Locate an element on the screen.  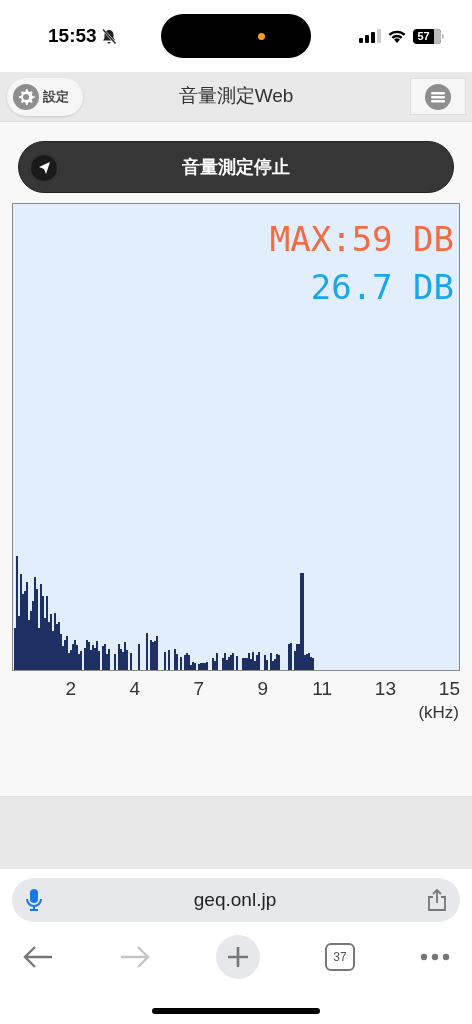
page-title: 音量測定Web is located at coordinates (236, 96).